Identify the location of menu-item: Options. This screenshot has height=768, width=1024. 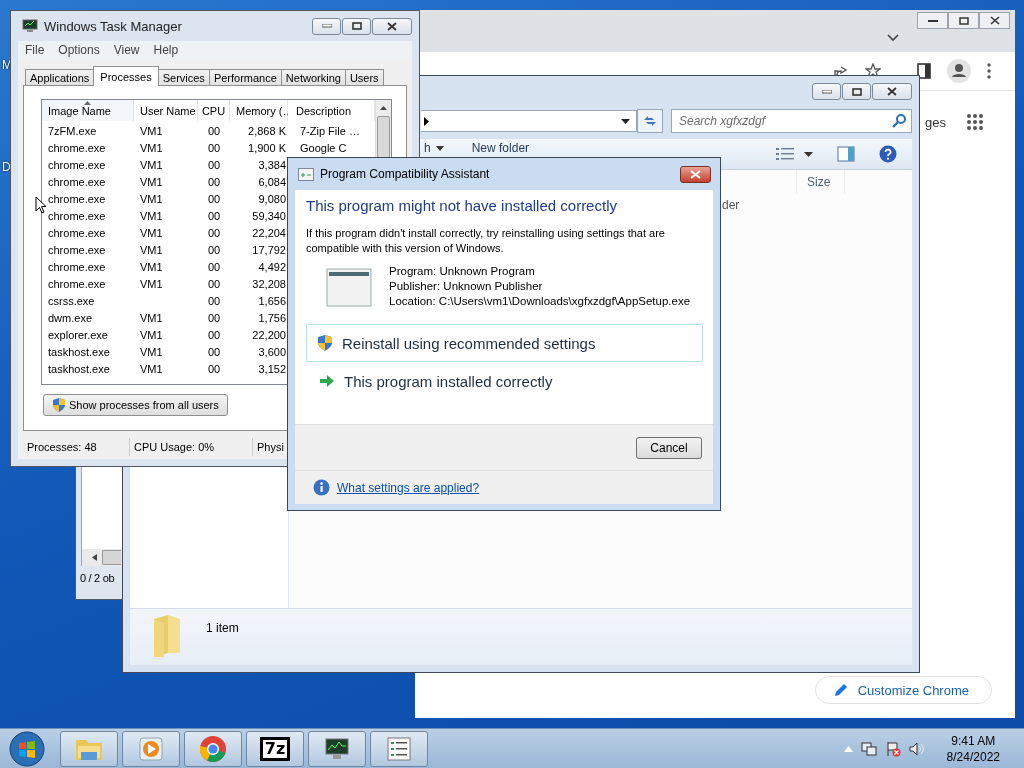
(79, 50).